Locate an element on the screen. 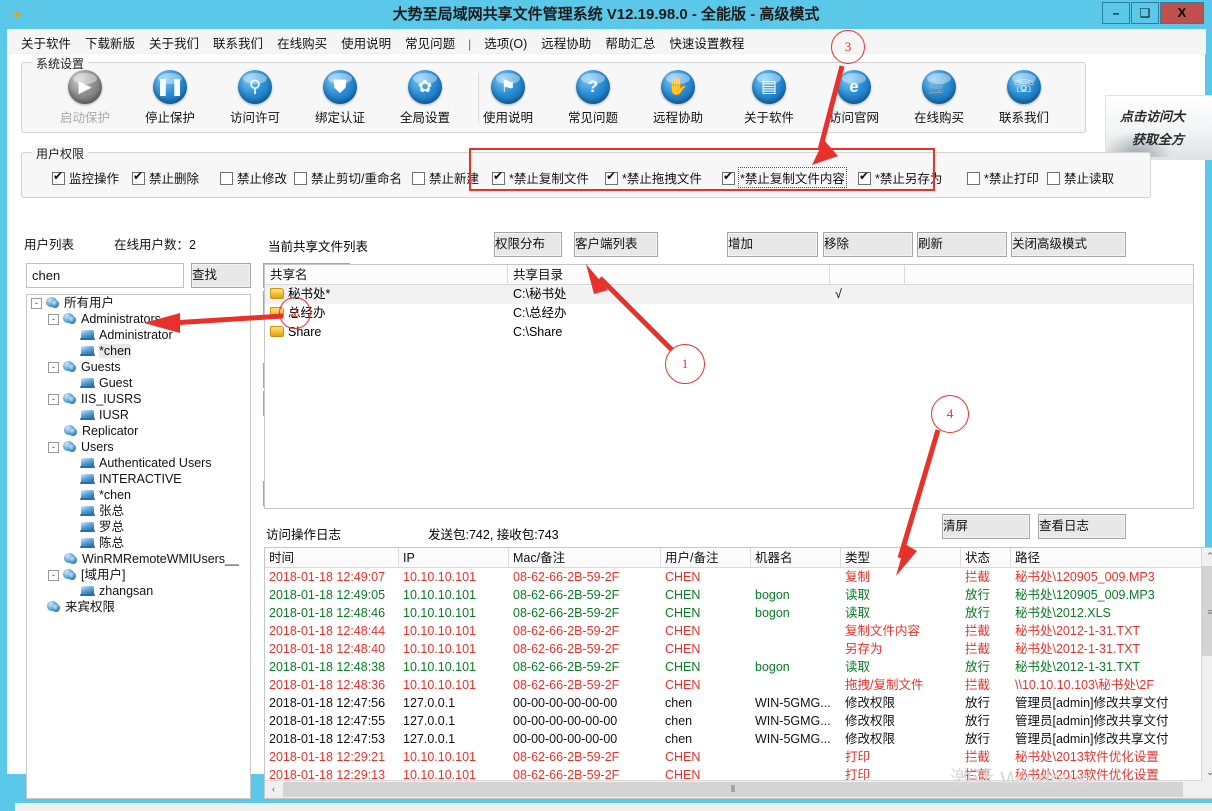 Image resolution: width=1212 pixels, height=811 pixels. scroll-left-icon: ‹ is located at coordinates (273, 789).